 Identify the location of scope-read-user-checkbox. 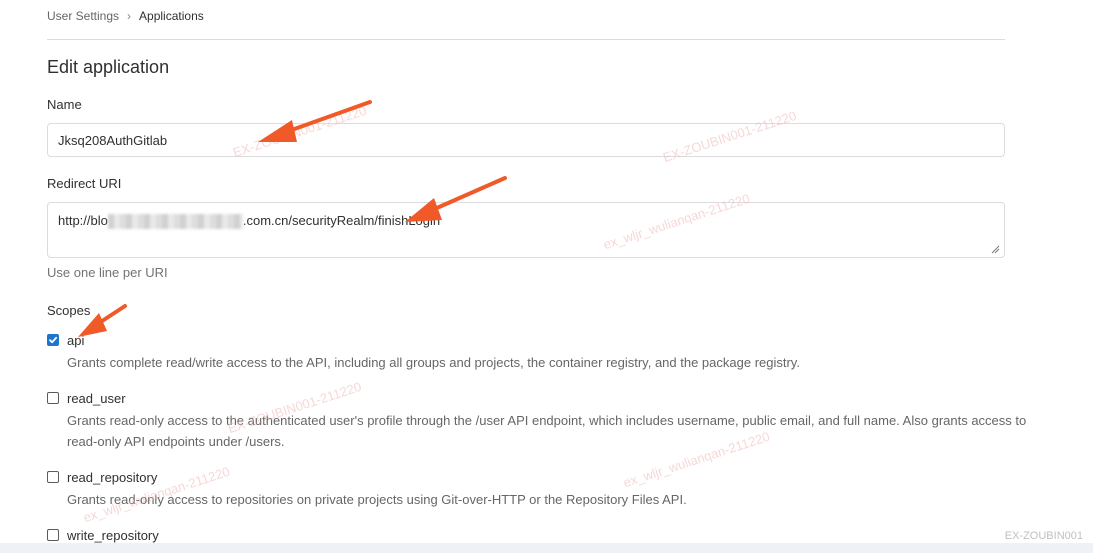
(53, 398).